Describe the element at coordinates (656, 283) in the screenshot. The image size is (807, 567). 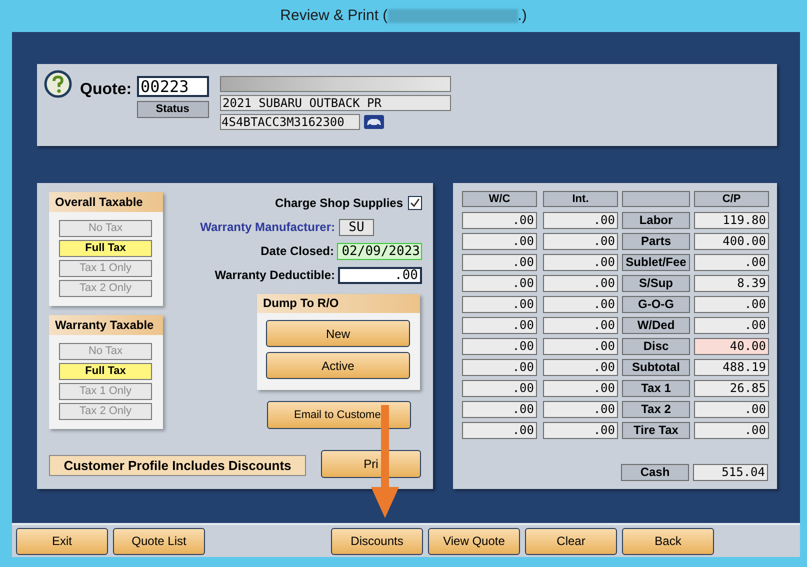
I see `row-label: S/Sup` at that location.